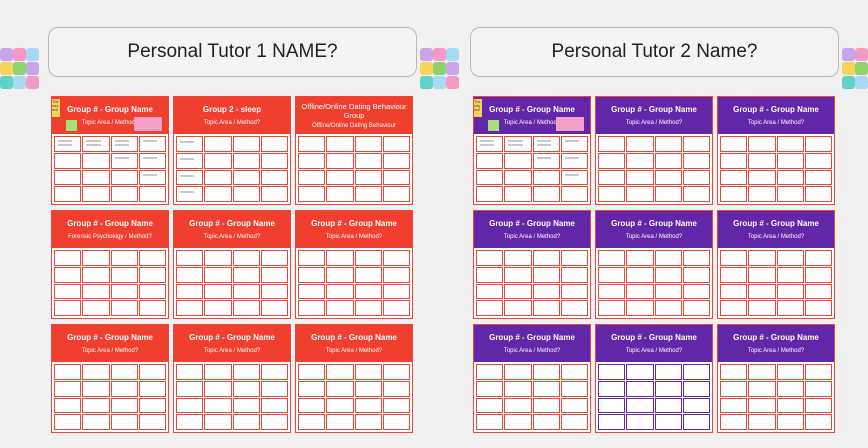 The height and width of the screenshot is (448, 868). I want to click on example-sticky-note: e.g. The Memory Makers!, so click(478, 108).